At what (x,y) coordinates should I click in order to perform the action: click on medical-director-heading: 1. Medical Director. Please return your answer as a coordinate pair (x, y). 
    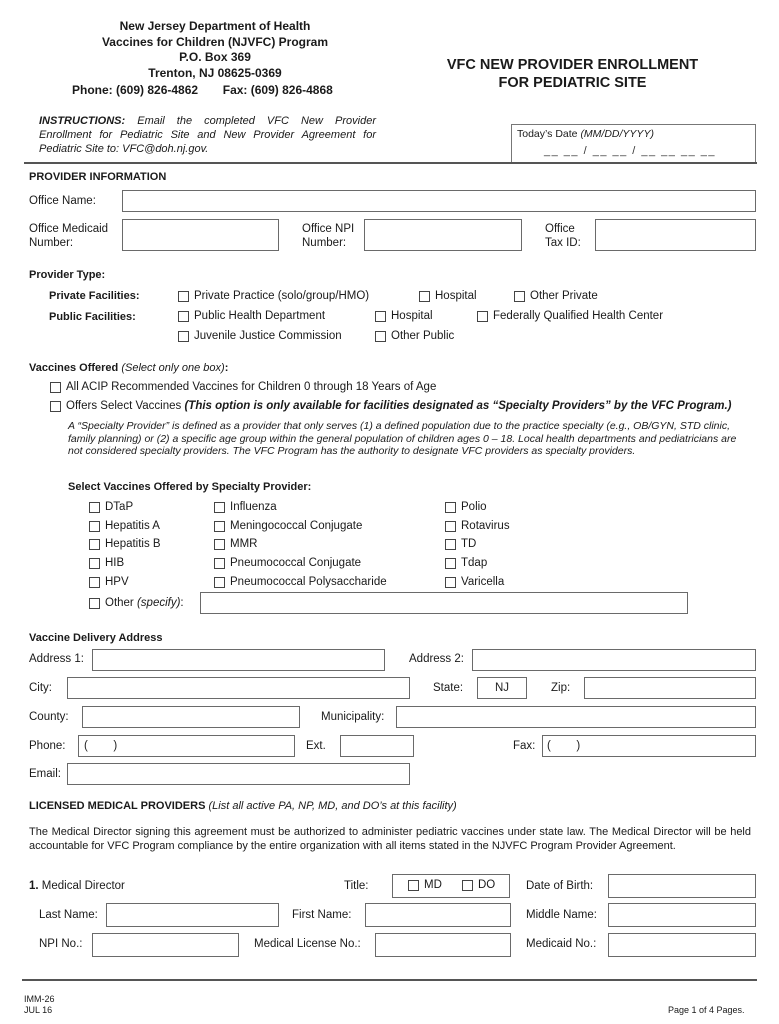
    Looking at the image, I should click on (77, 886).